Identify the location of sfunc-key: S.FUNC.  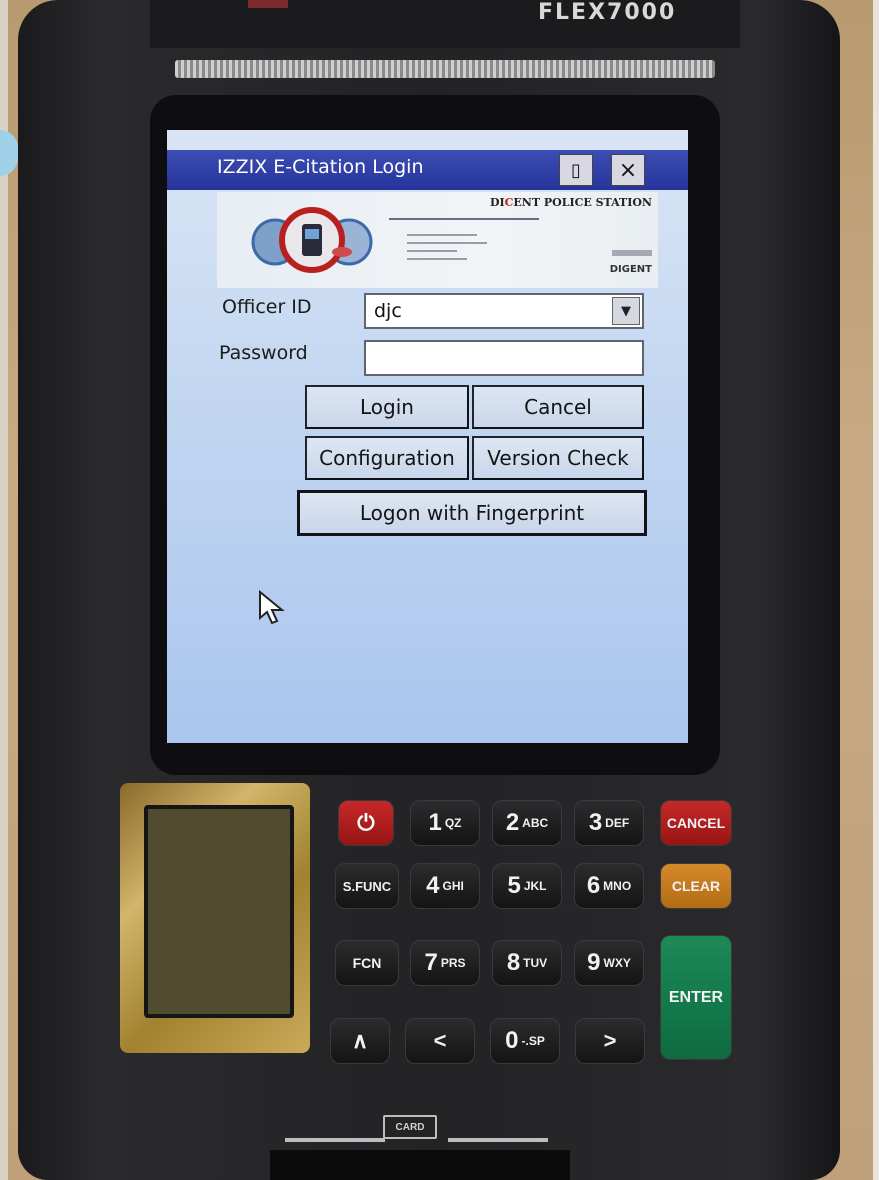
(367, 886).